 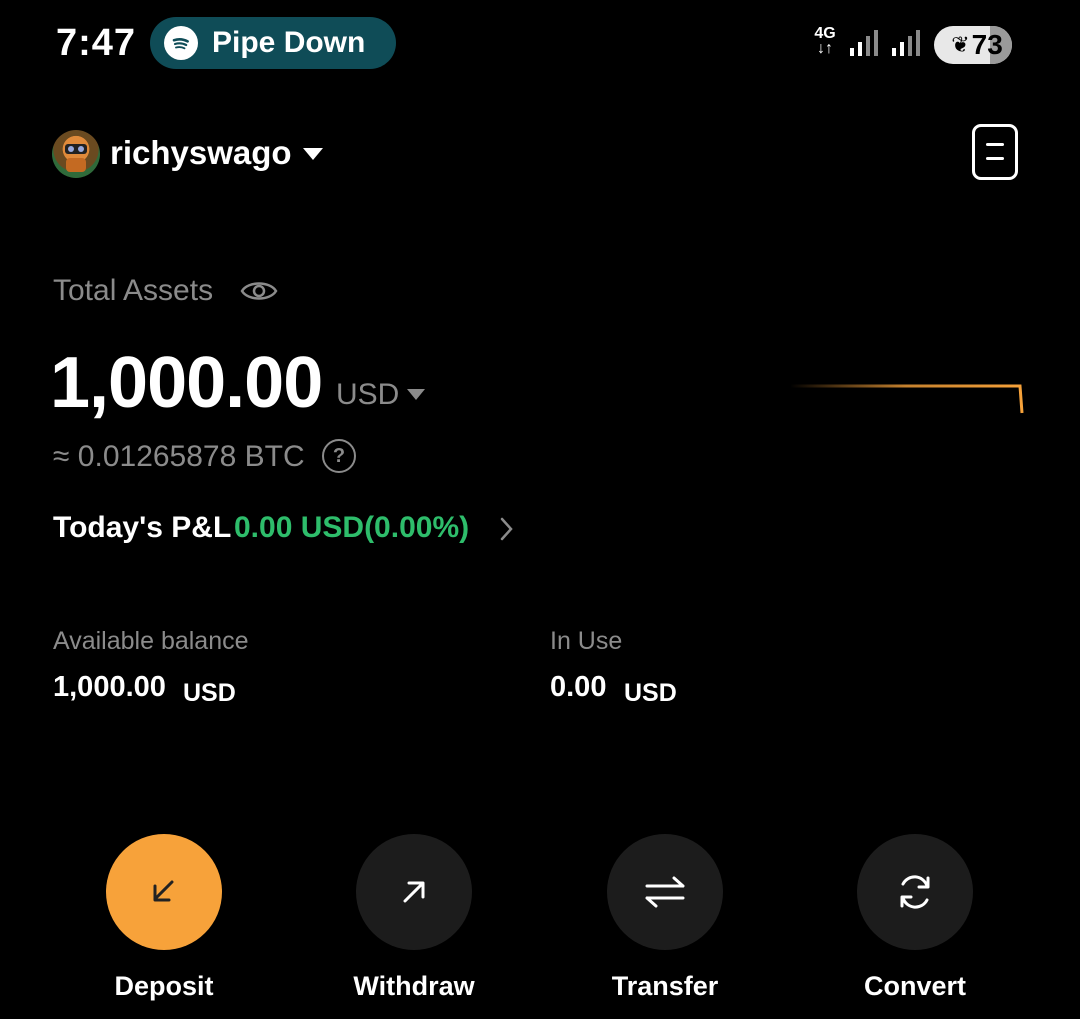 I want to click on arrow-down-left-icon, so click(x=163, y=891).